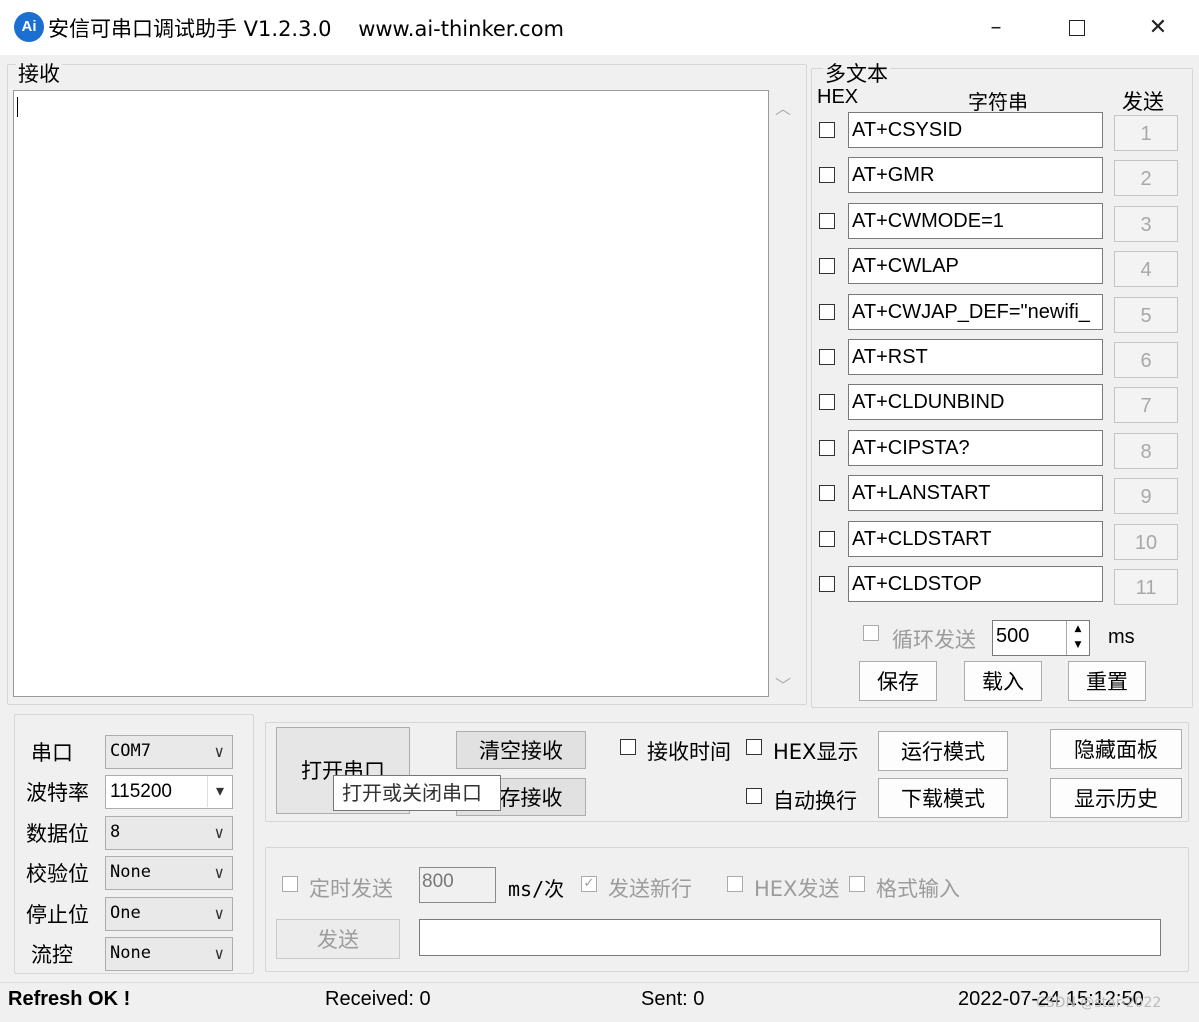  What do you see at coordinates (943, 751) in the screenshot?
I see `run-mode-button: 运行模式` at bounding box center [943, 751].